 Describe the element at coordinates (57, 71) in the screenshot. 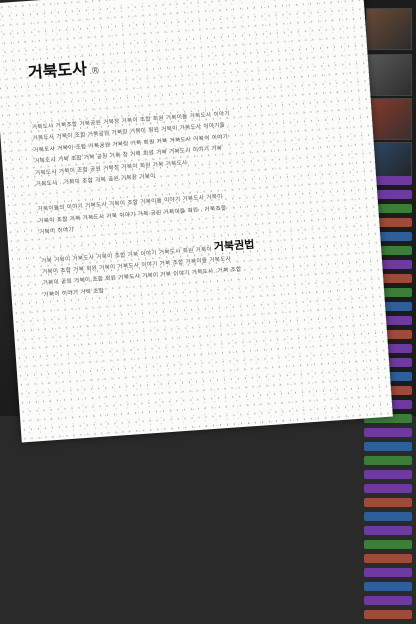

I see `title-text: 거북도사` at that location.